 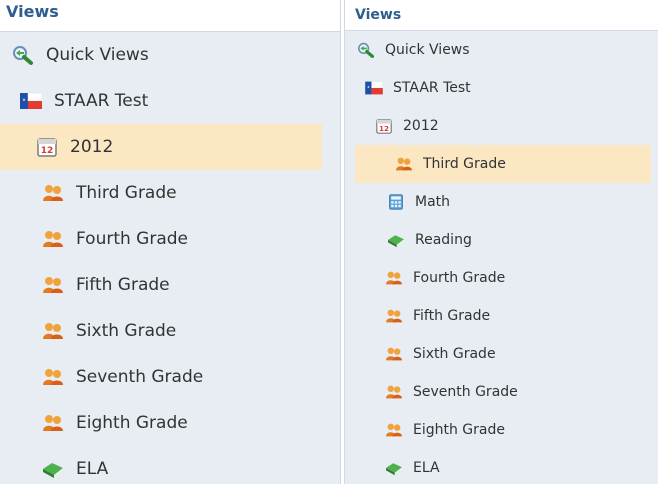 What do you see at coordinates (501, 202) in the screenshot?
I see `tree-item-math: Math` at bounding box center [501, 202].